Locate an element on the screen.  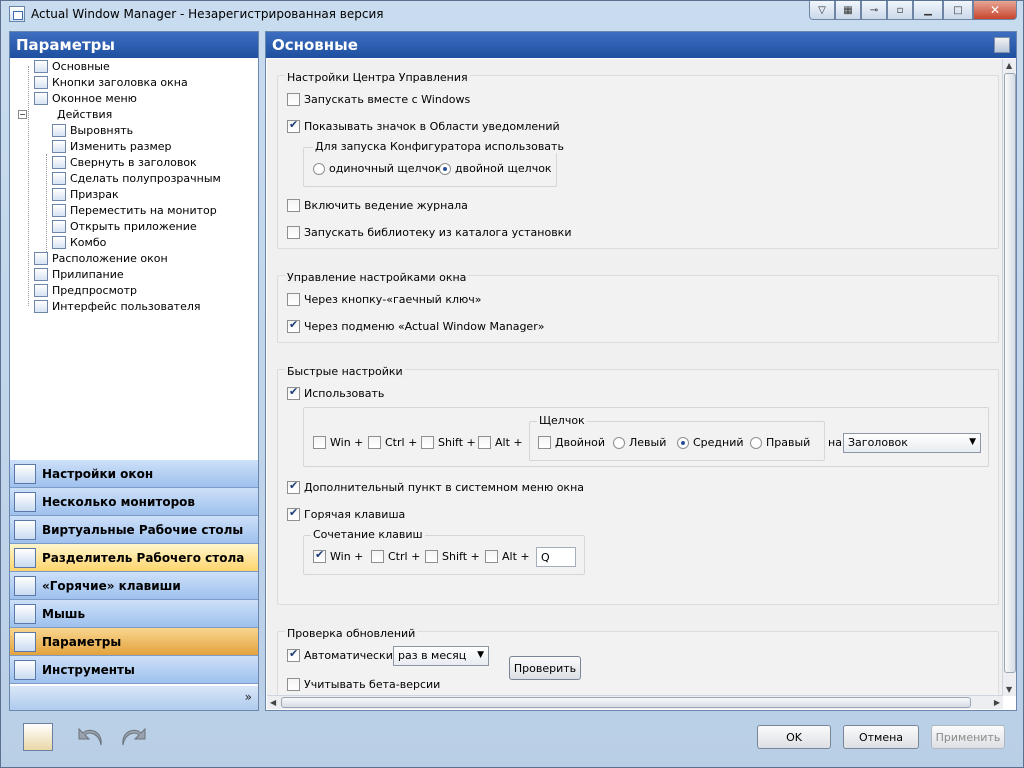
tools-icon is located at coordinates (25, 669).